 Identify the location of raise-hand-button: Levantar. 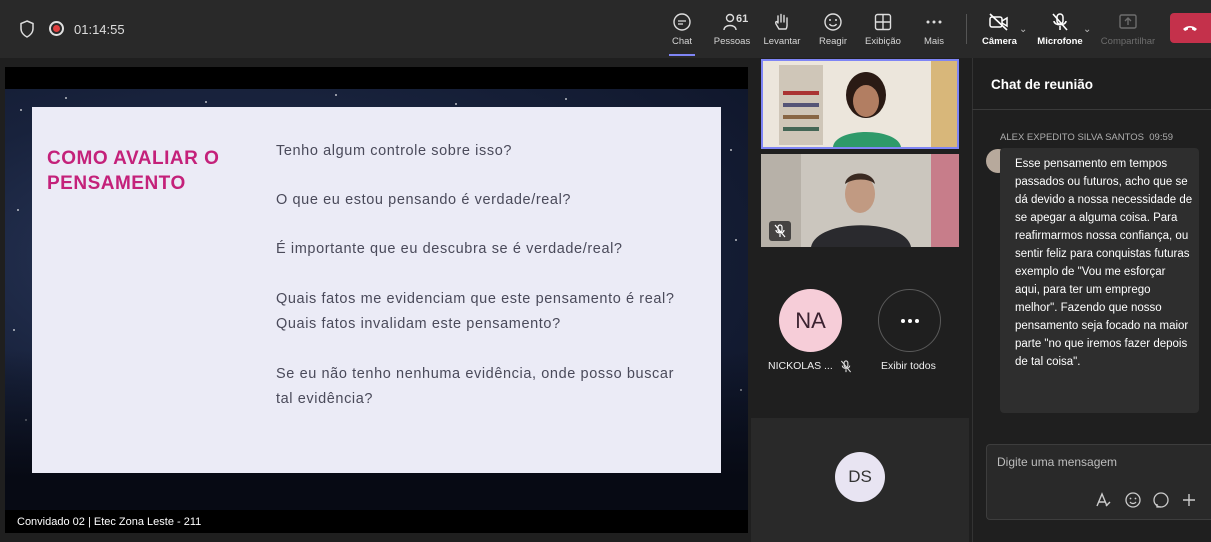
(782, 30).